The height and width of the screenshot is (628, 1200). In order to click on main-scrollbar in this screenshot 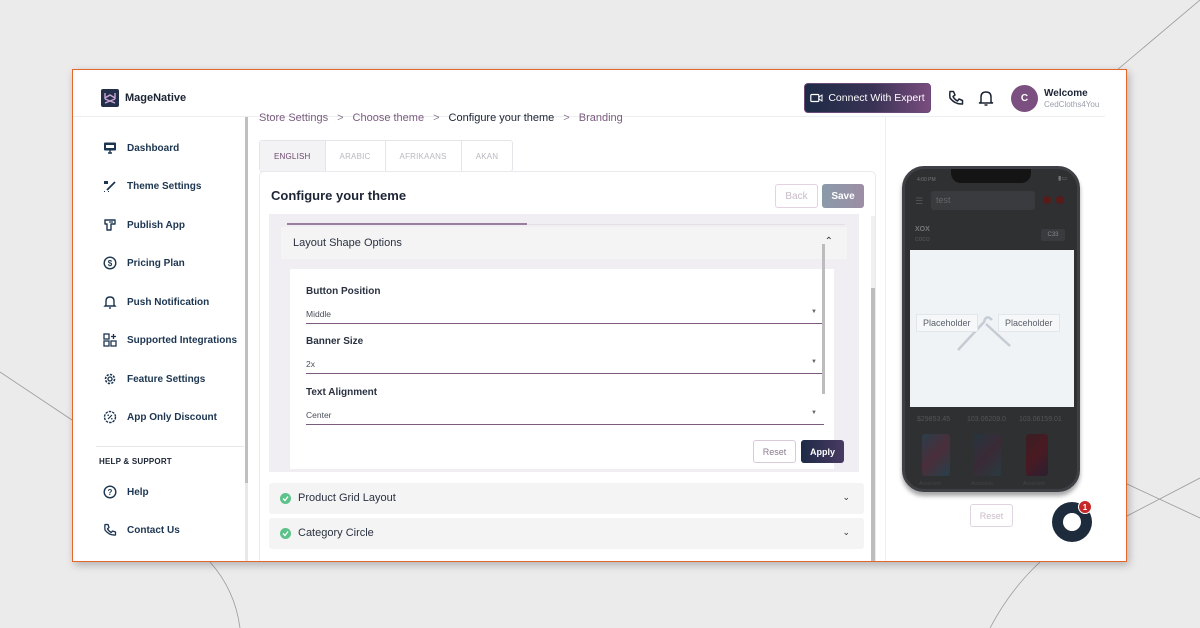, I will do `click(873, 424)`.